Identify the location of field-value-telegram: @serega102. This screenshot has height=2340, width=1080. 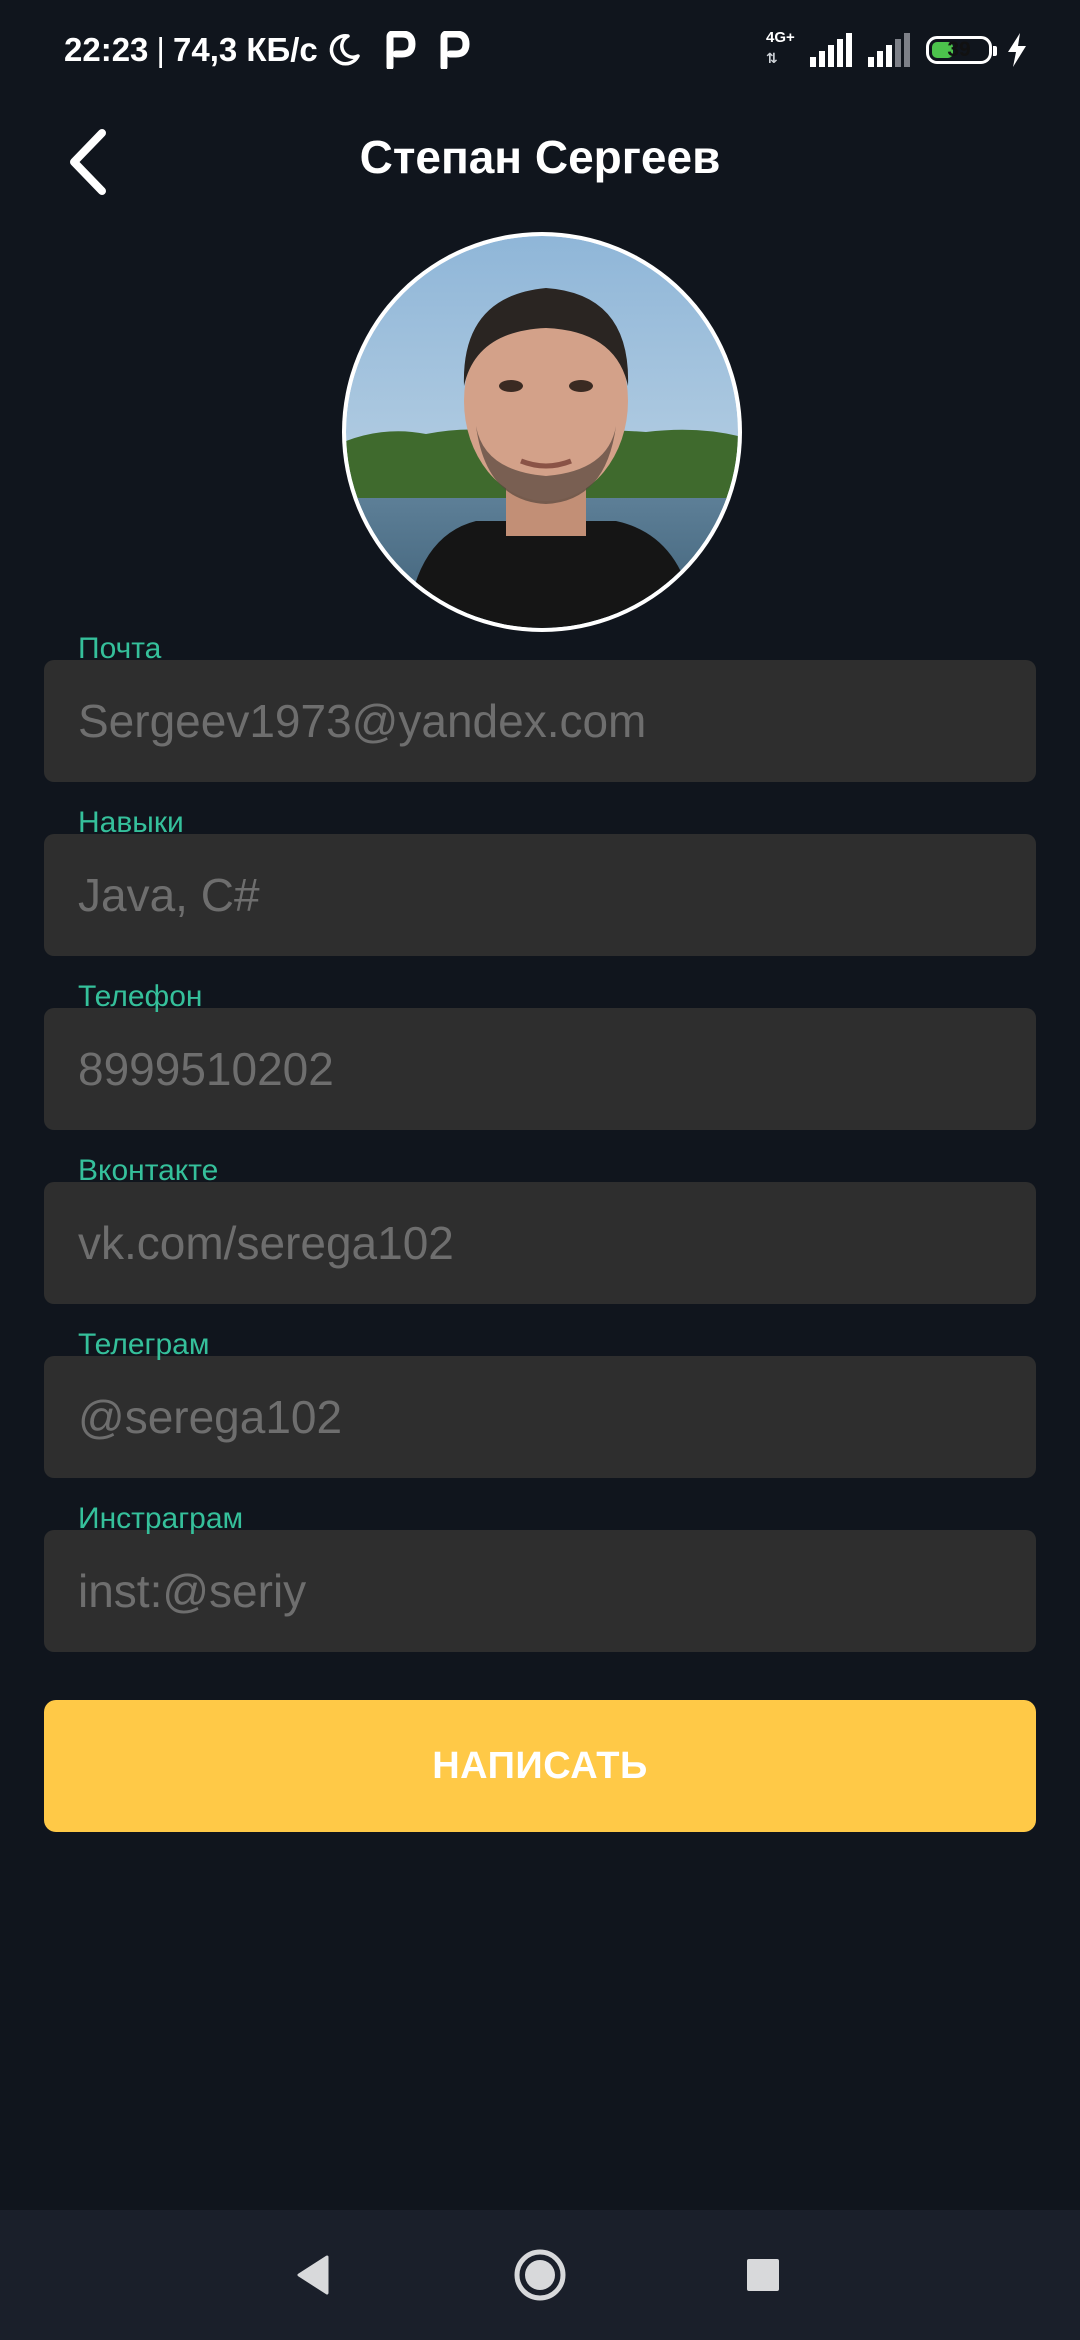
(210, 1417).